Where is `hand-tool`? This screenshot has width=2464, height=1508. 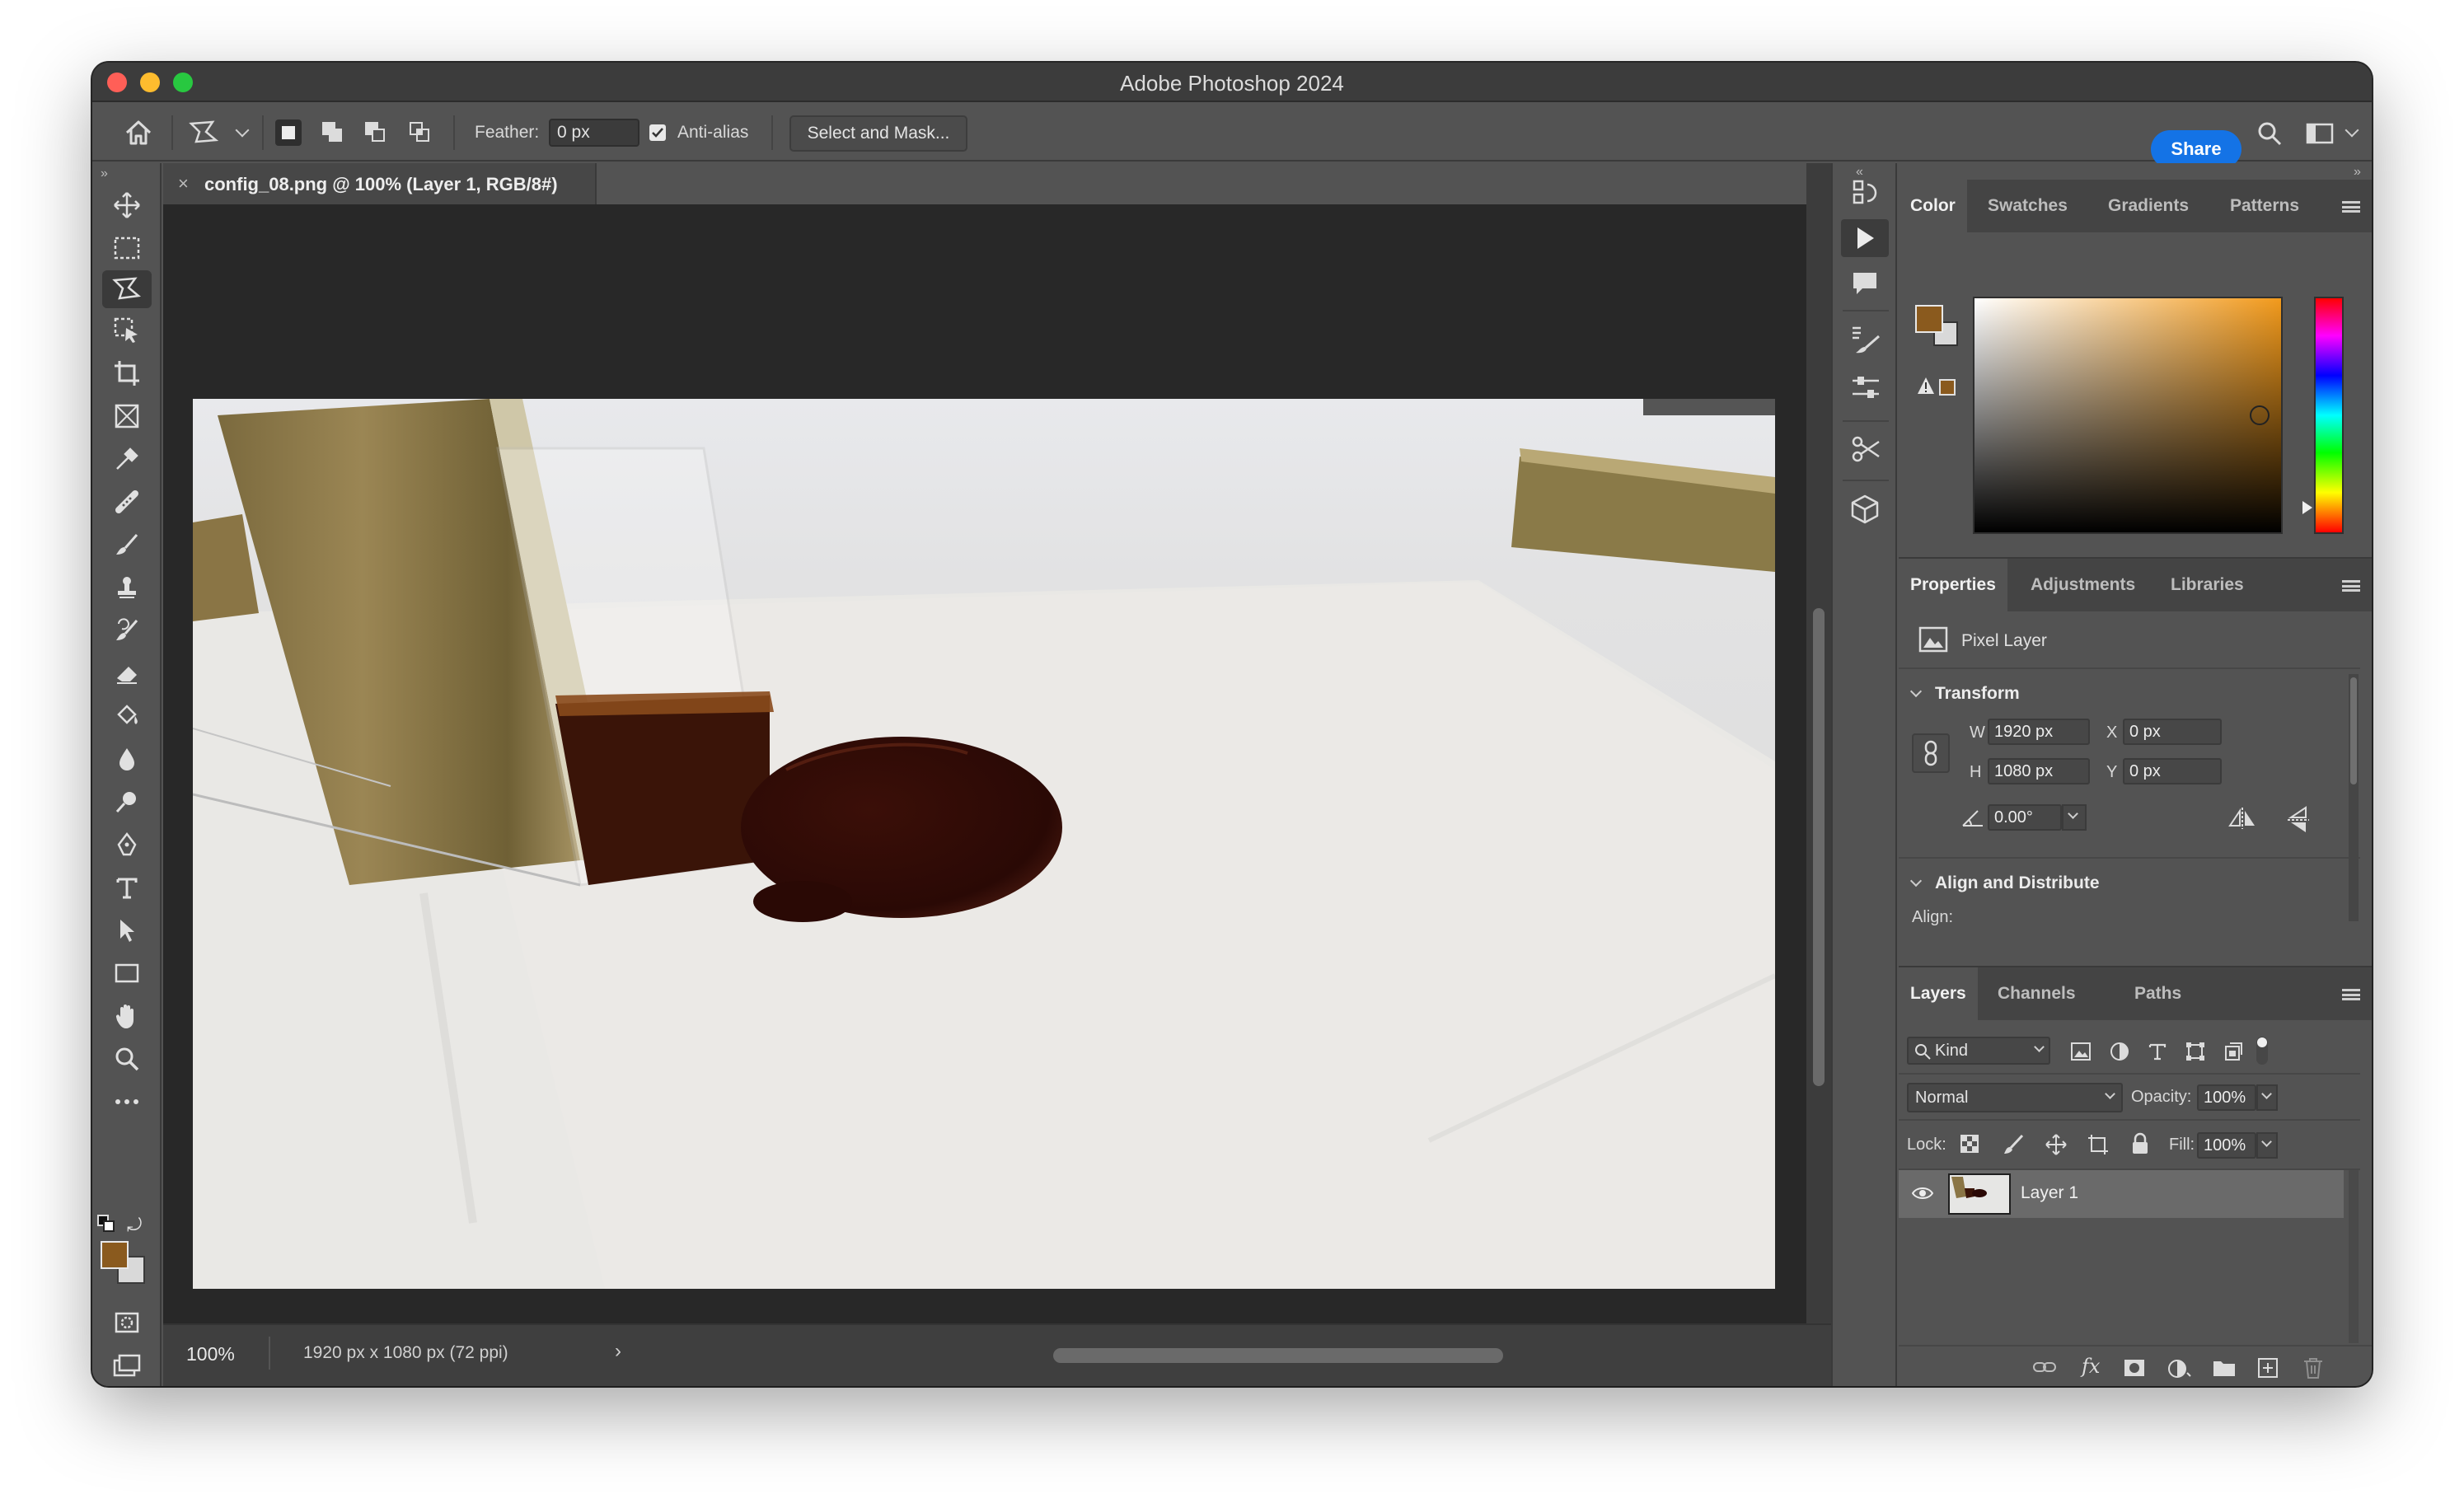
hand-tool is located at coordinates (127, 1016).